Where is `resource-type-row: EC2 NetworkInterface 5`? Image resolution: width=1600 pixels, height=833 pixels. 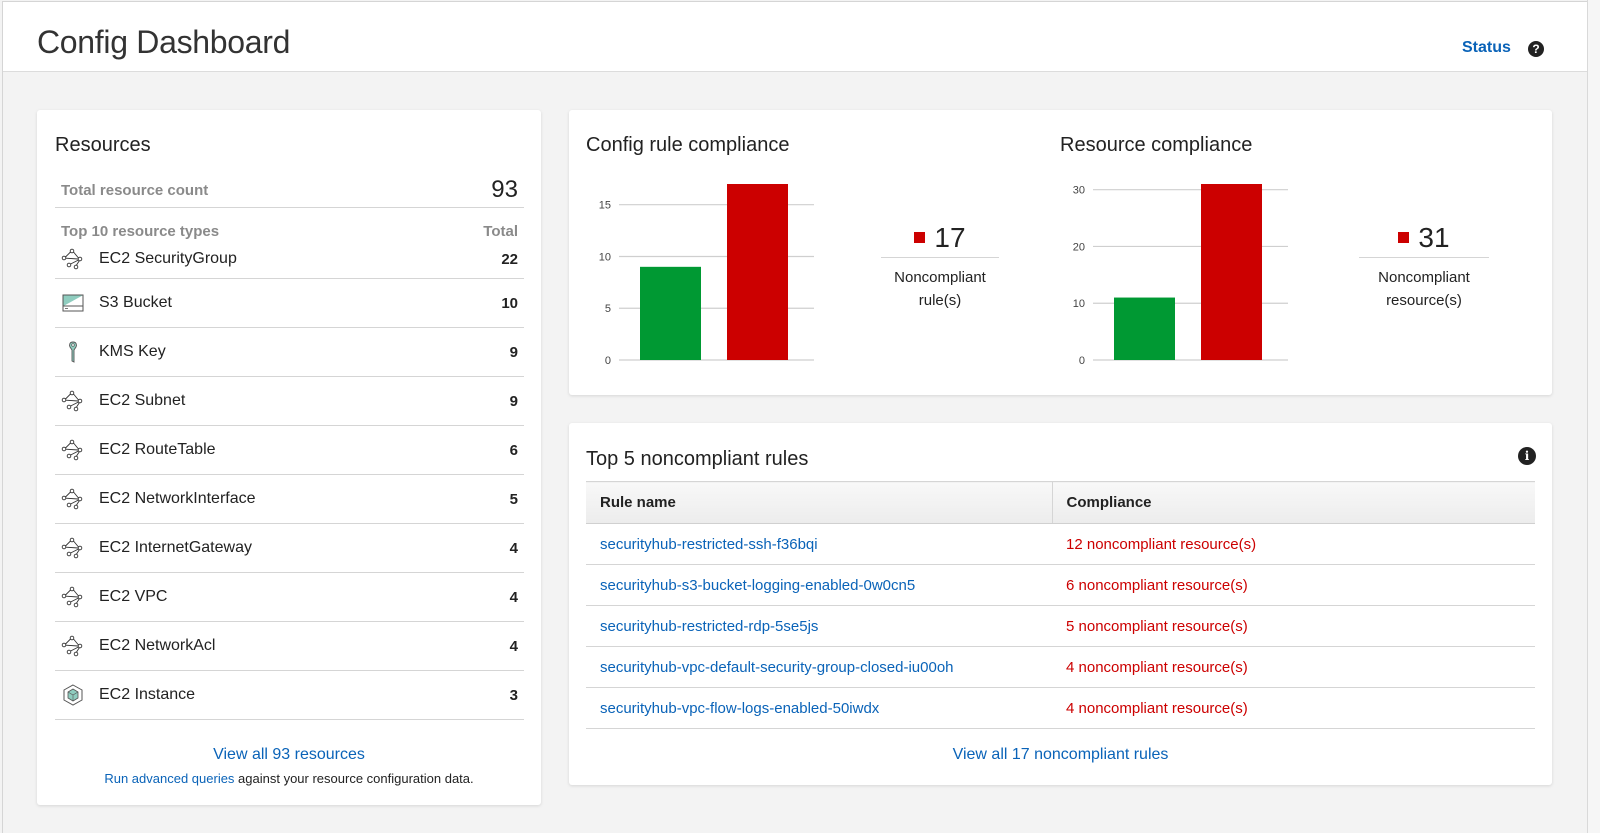
resource-type-row: EC2 NetworkInterface 5 is located at coordinates (289, 499).